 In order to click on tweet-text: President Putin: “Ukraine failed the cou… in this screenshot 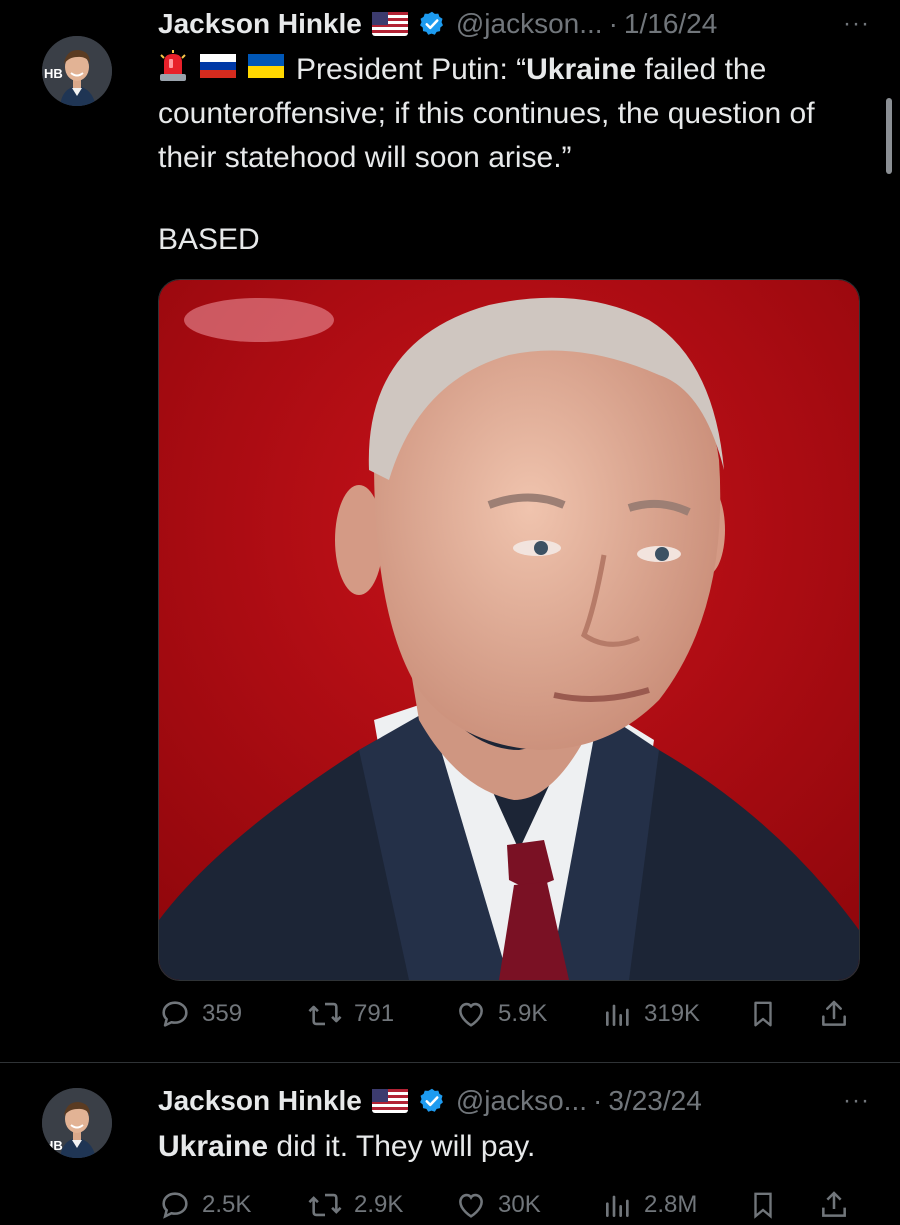, I will do `click(508, 114)`.